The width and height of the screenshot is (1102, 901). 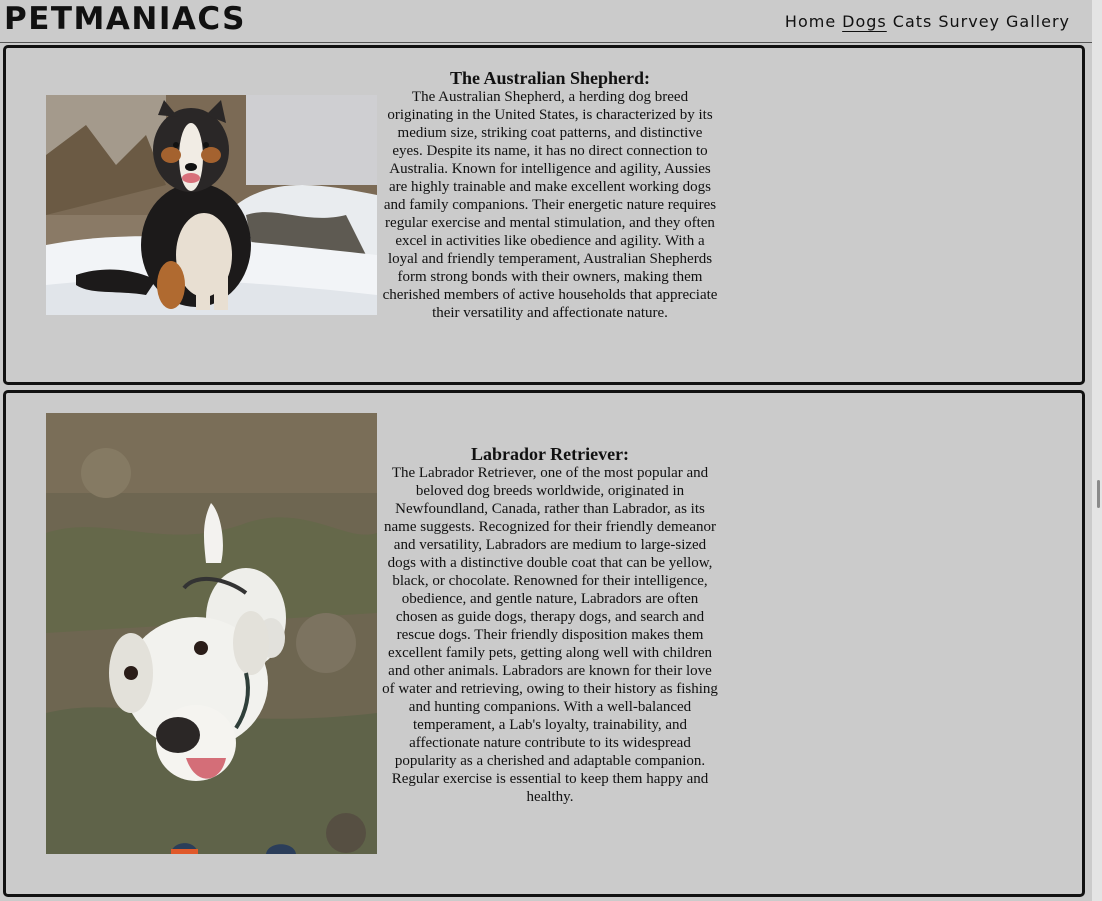 What do you see at coordinates (969, 21) in the screenshot?
I see `nav-survey: Survey` at bounding box center [969, 21].